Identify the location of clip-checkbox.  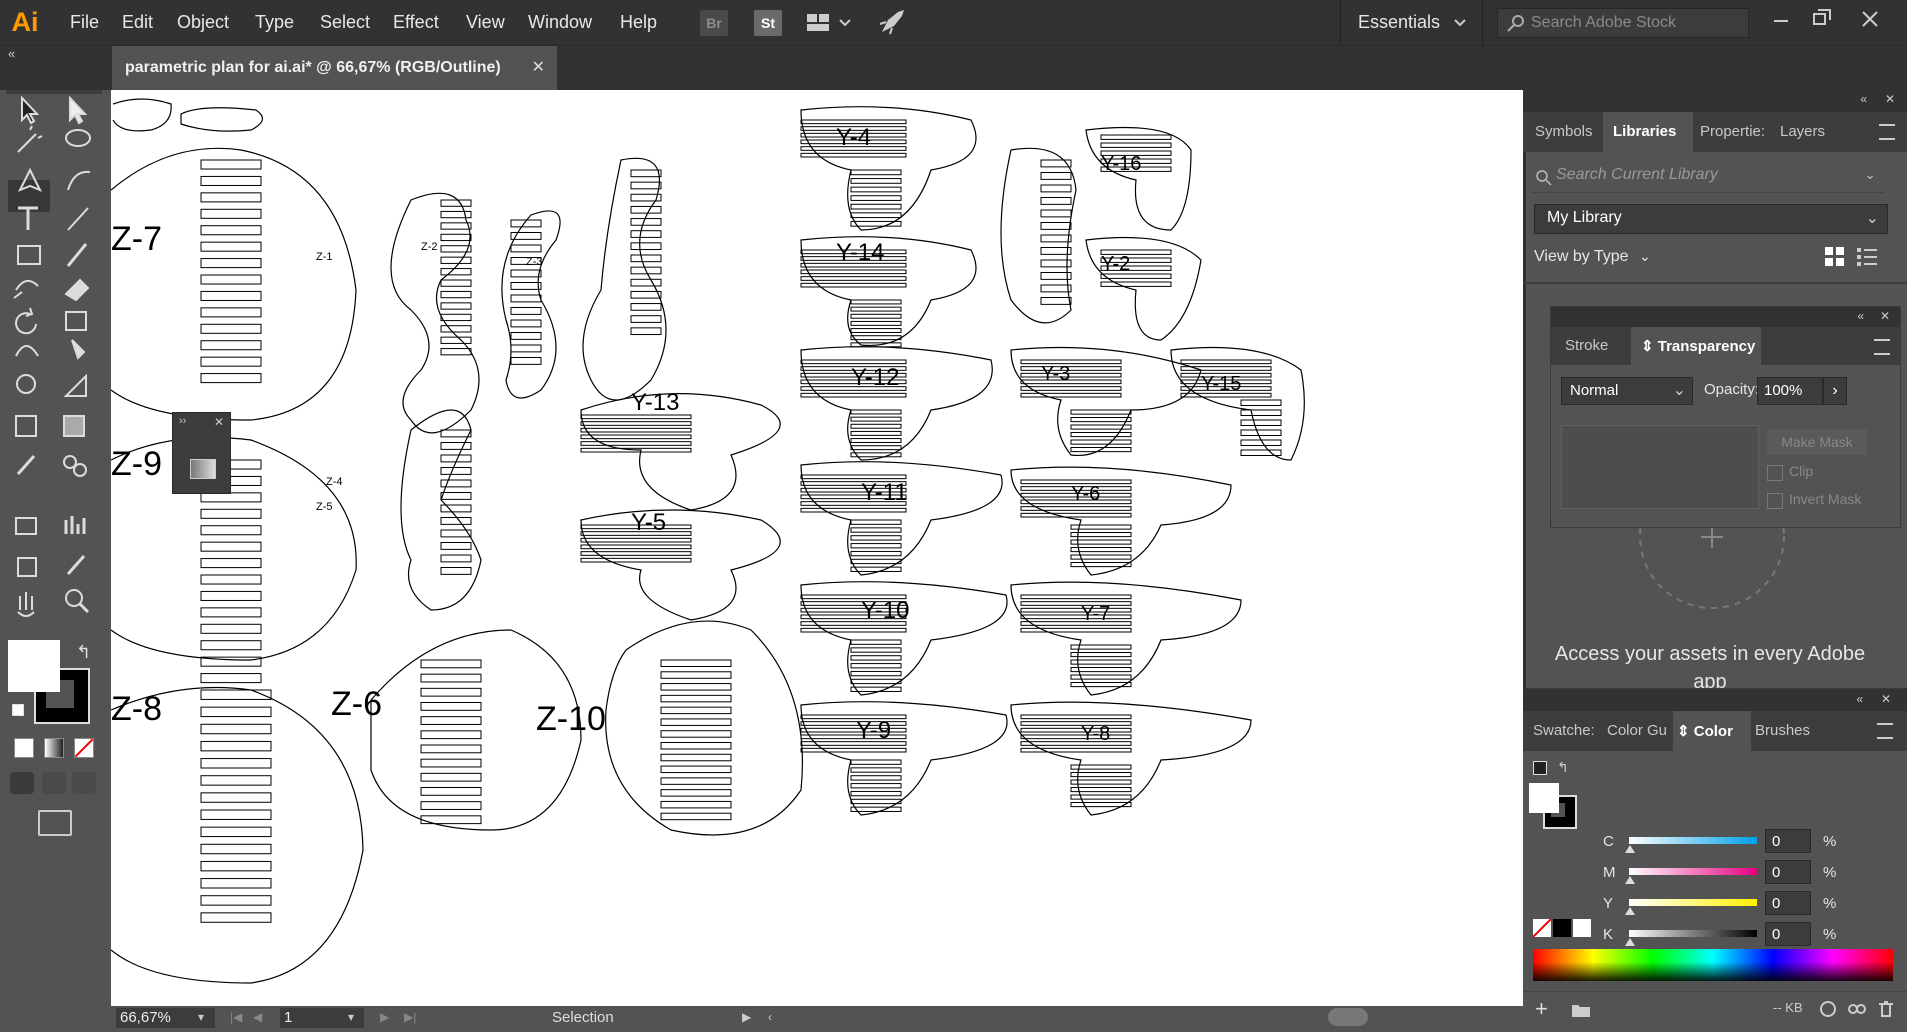
(1775, 473).